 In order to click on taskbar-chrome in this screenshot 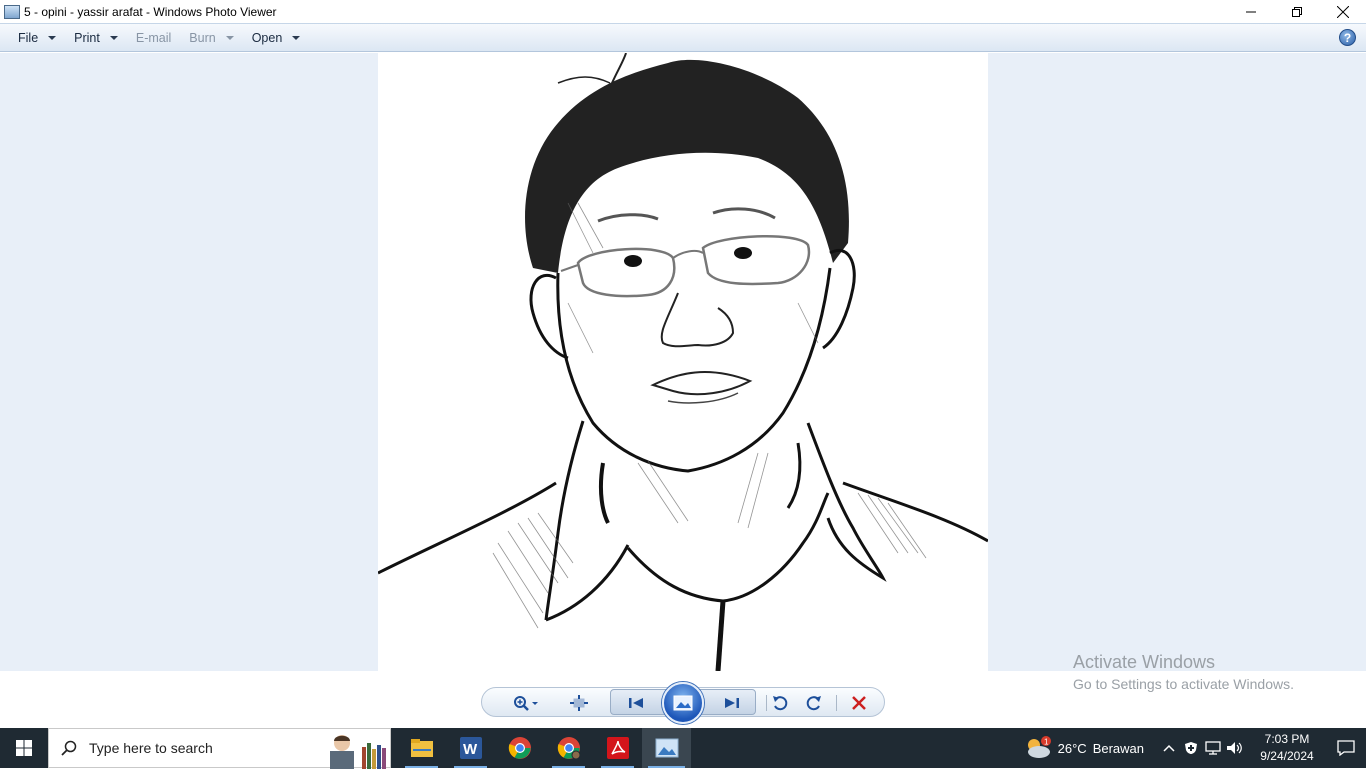, I will do `click(519, 748)`.